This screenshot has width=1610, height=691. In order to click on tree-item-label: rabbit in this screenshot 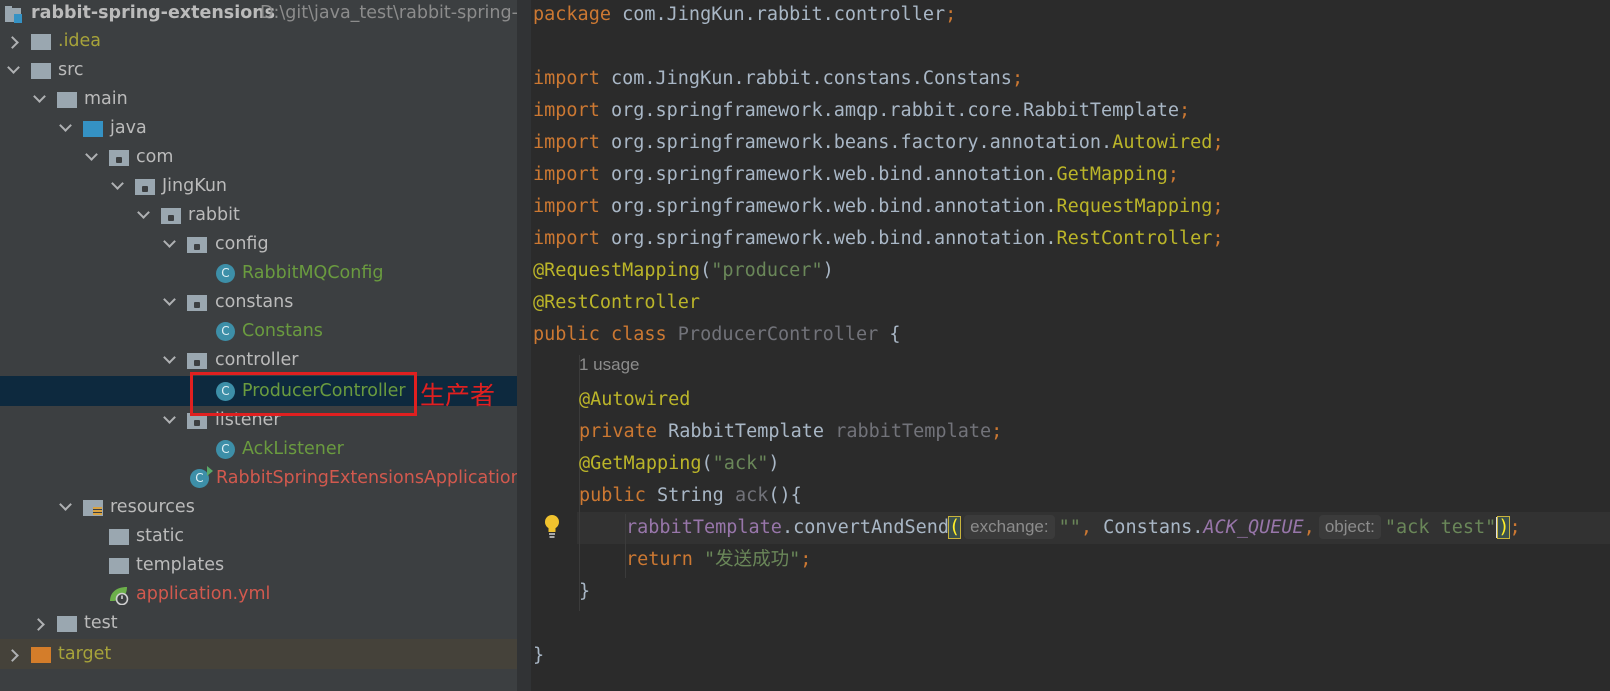, I will do `click(214, 215)`.